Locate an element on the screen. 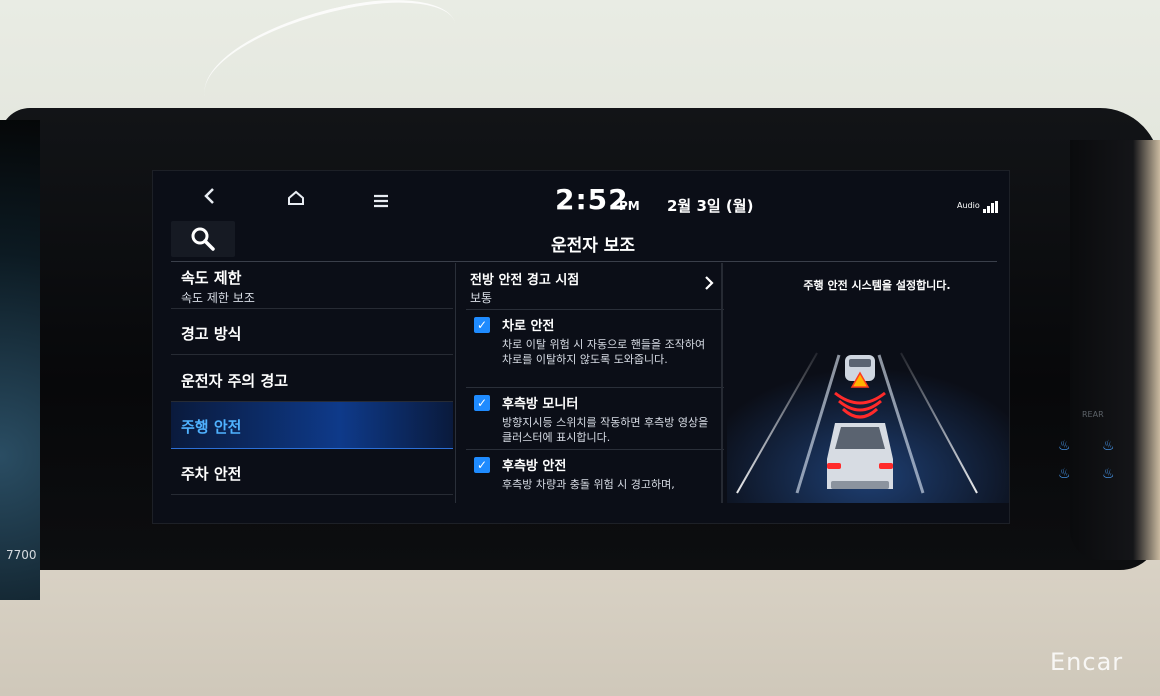 The image size is (1160, 696). menu-item-label: 속도 제한 is located at coordinates (211, 278).